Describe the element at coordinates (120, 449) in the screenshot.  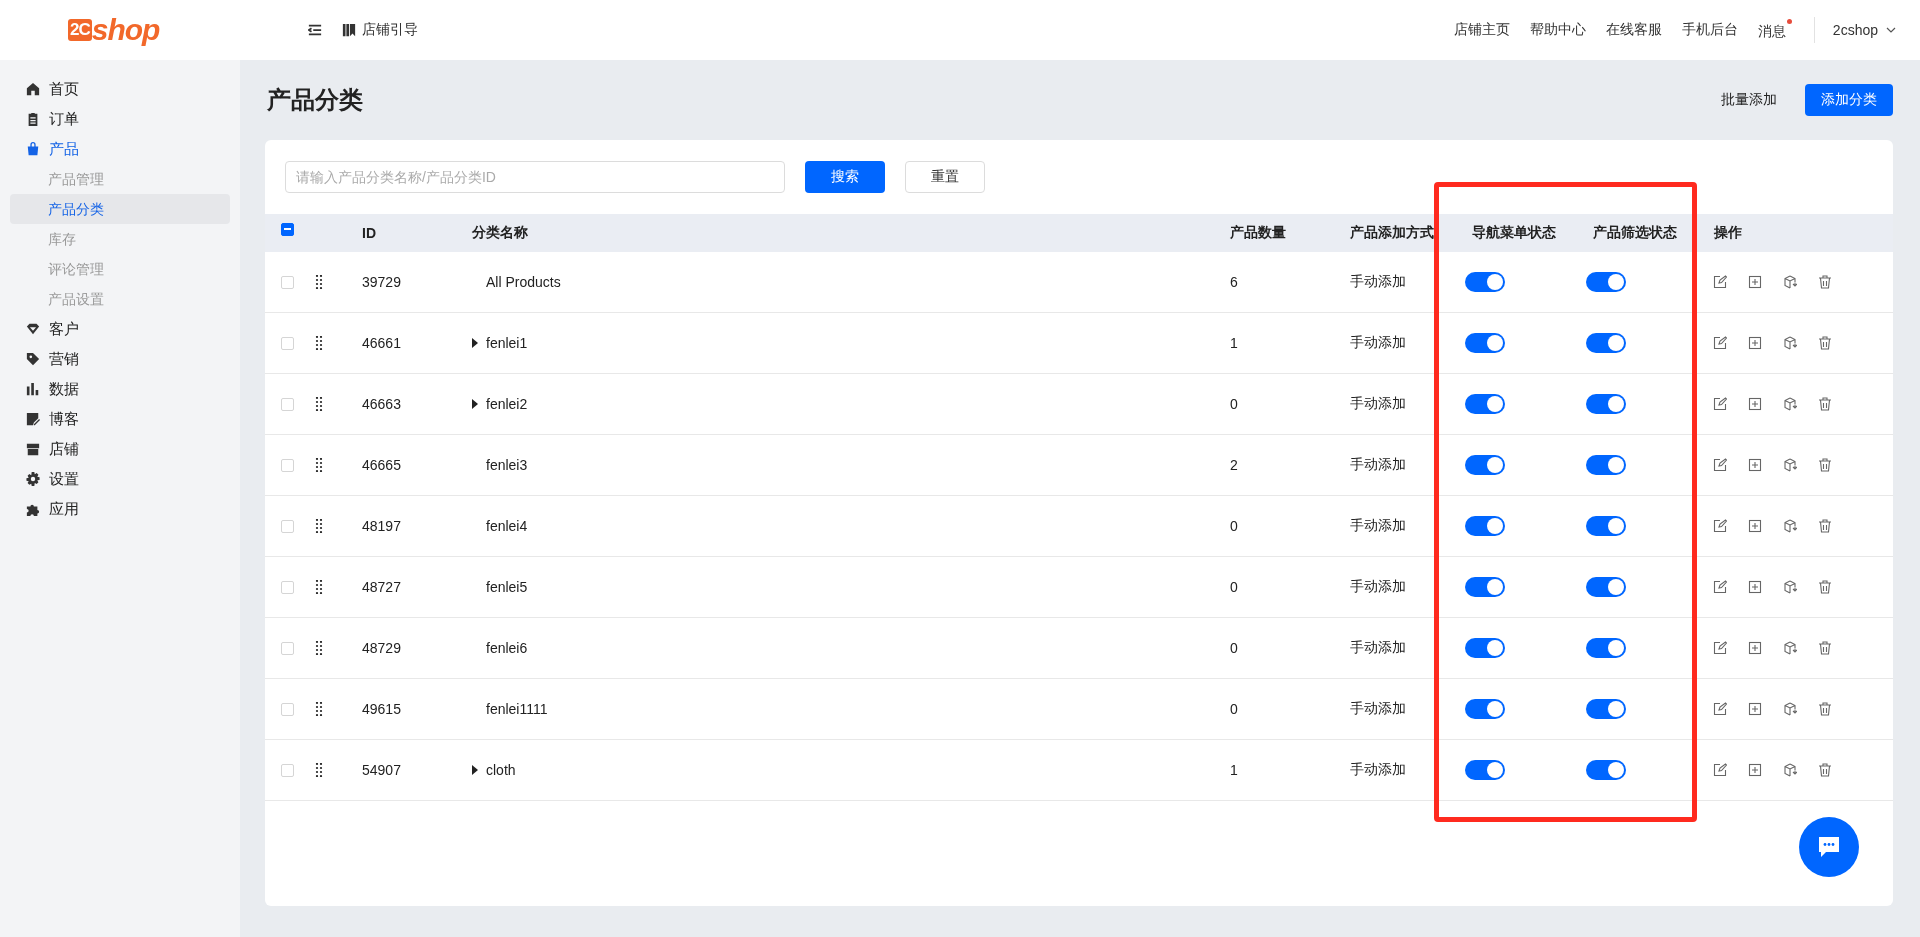
I see `sidebar-item: 店铺` at that location.